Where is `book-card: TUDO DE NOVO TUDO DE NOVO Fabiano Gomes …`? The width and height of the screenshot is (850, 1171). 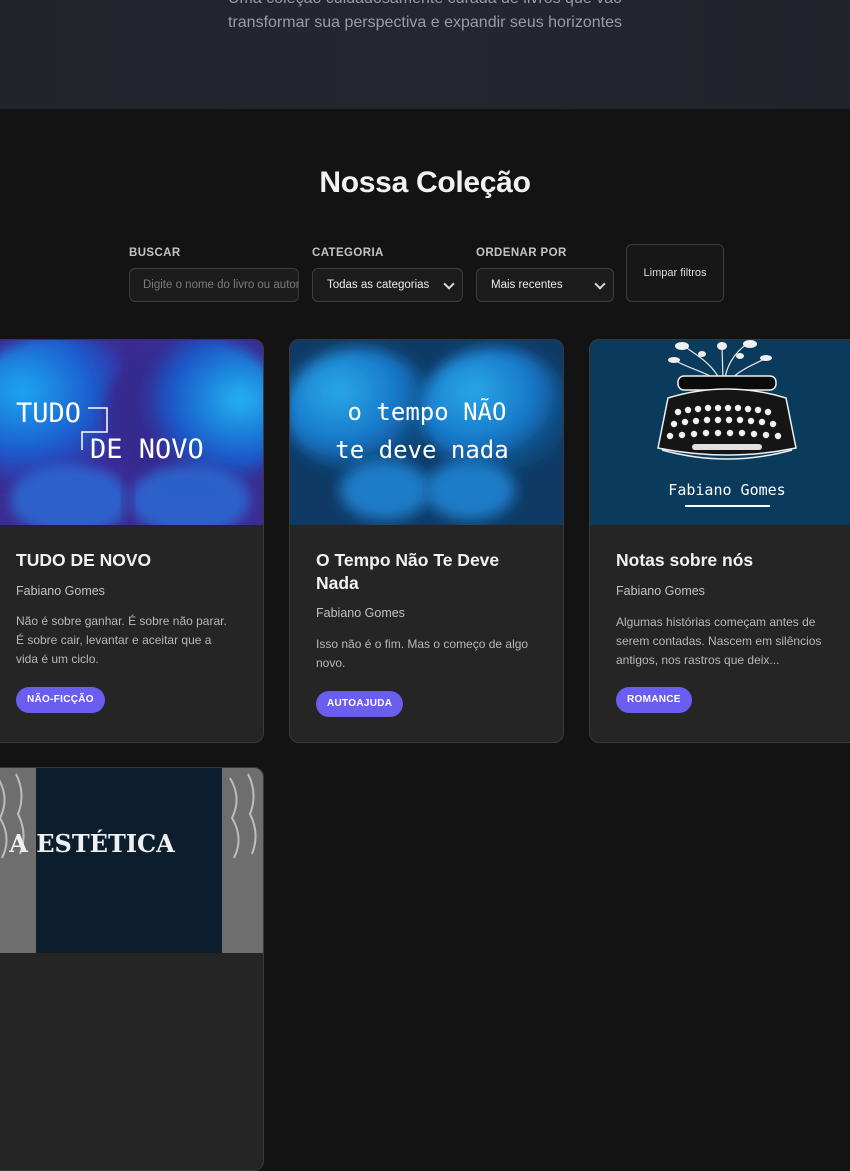 book-card: TUDO DE NOVO TUDO DE NOVO Fabiano Gomes … is located at coordinates (132, 541).